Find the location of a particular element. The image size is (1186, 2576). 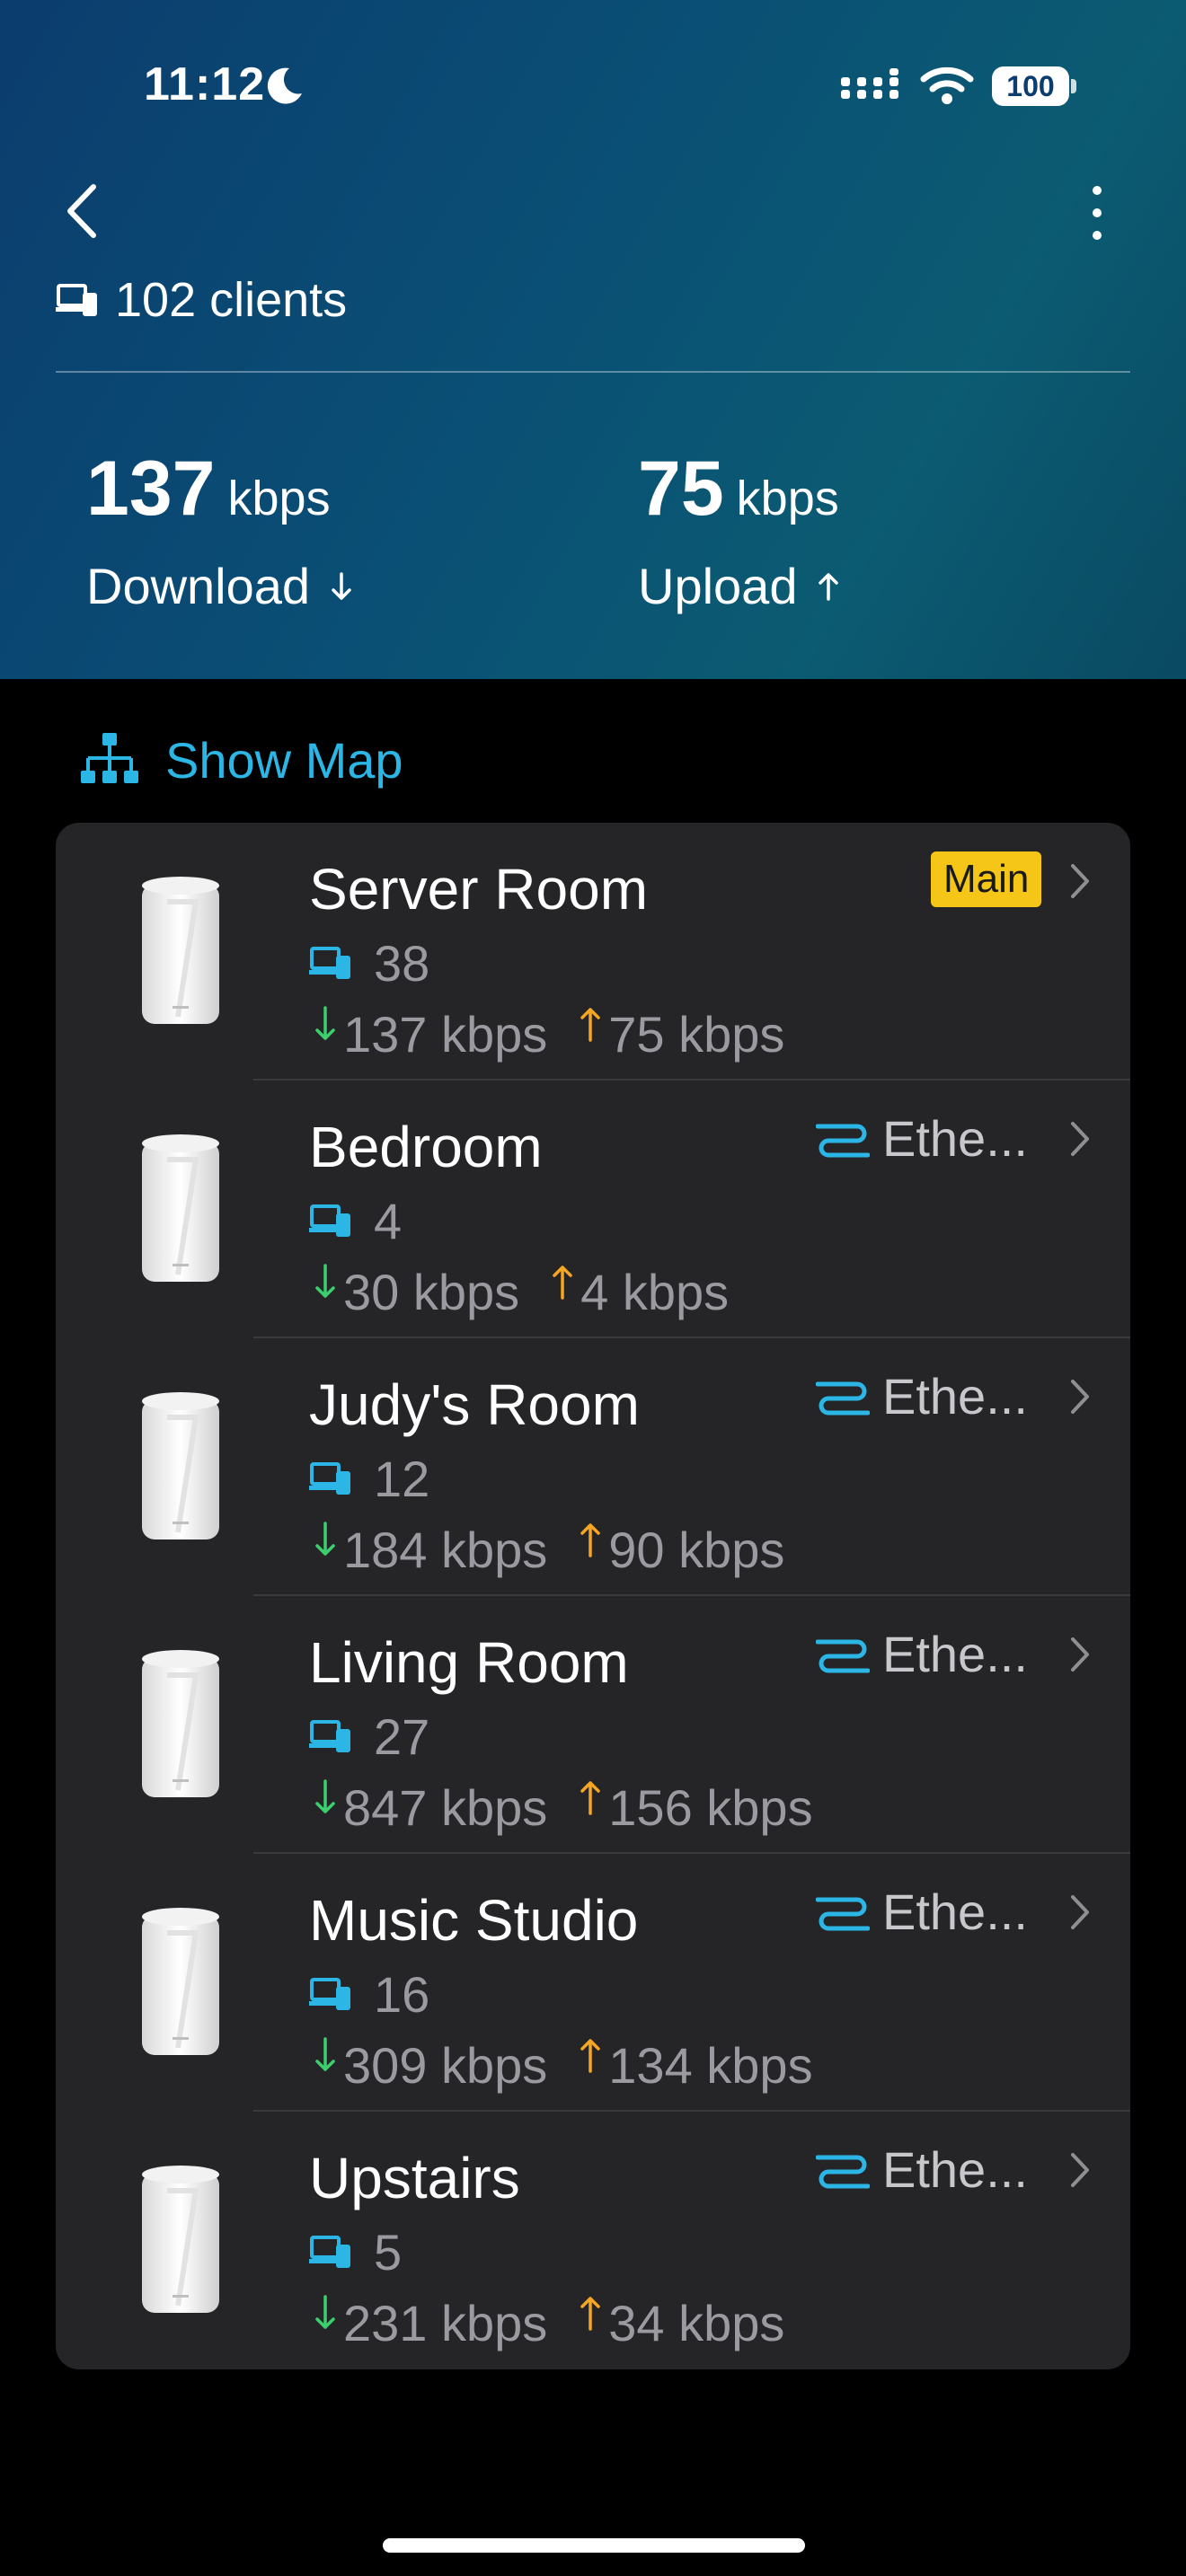

device-name: Upstairs is located at coordinates (414, 2178).